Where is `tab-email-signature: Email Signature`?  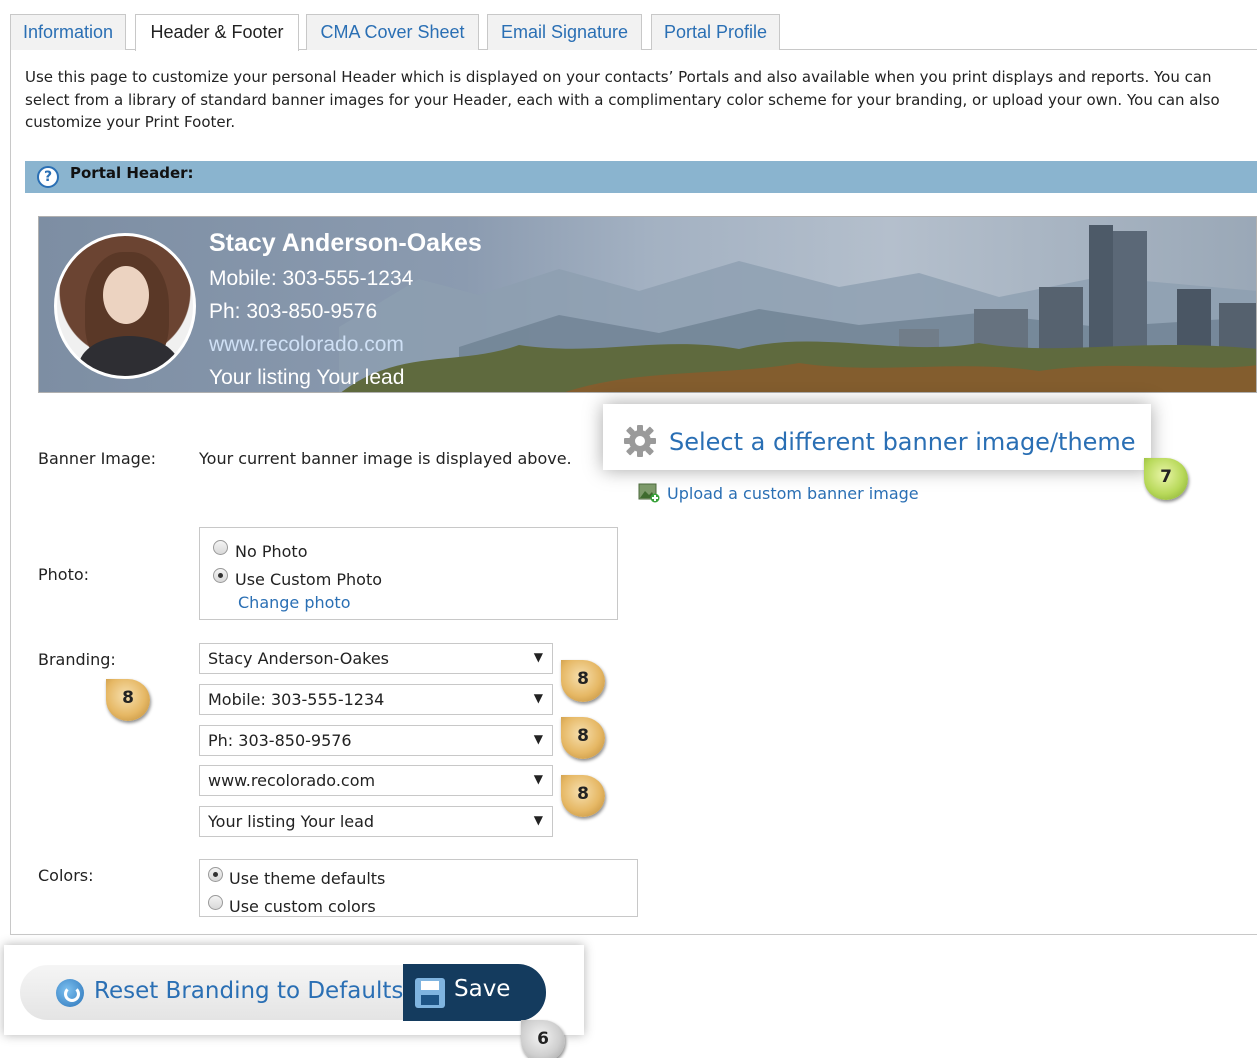
tab-email-signature: Email Signature is located at coordinates (564, 32).